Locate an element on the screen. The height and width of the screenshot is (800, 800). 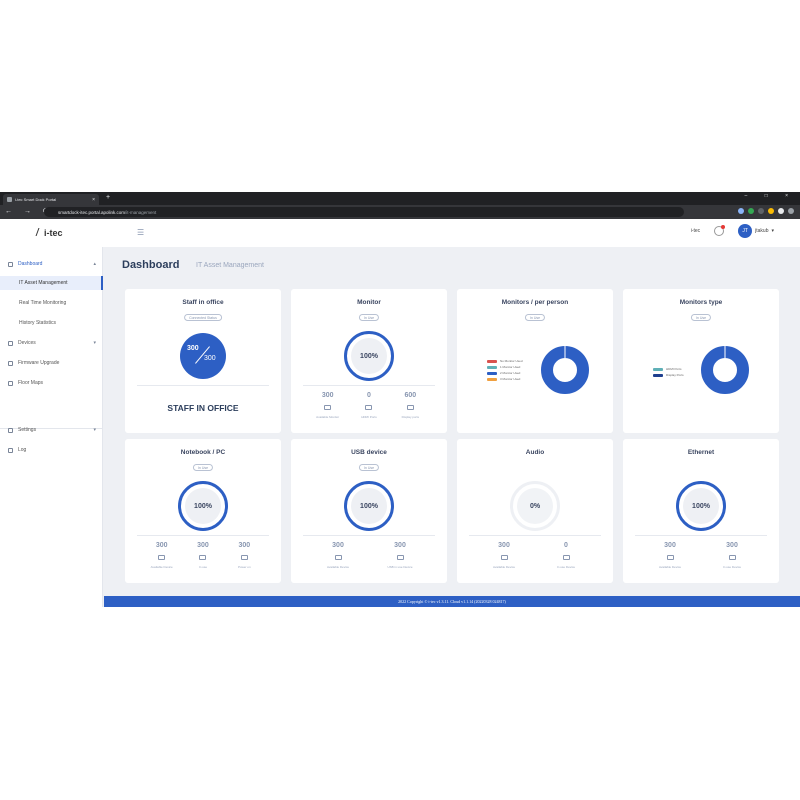
upgrade-icon is located at coordinates (10, 363).